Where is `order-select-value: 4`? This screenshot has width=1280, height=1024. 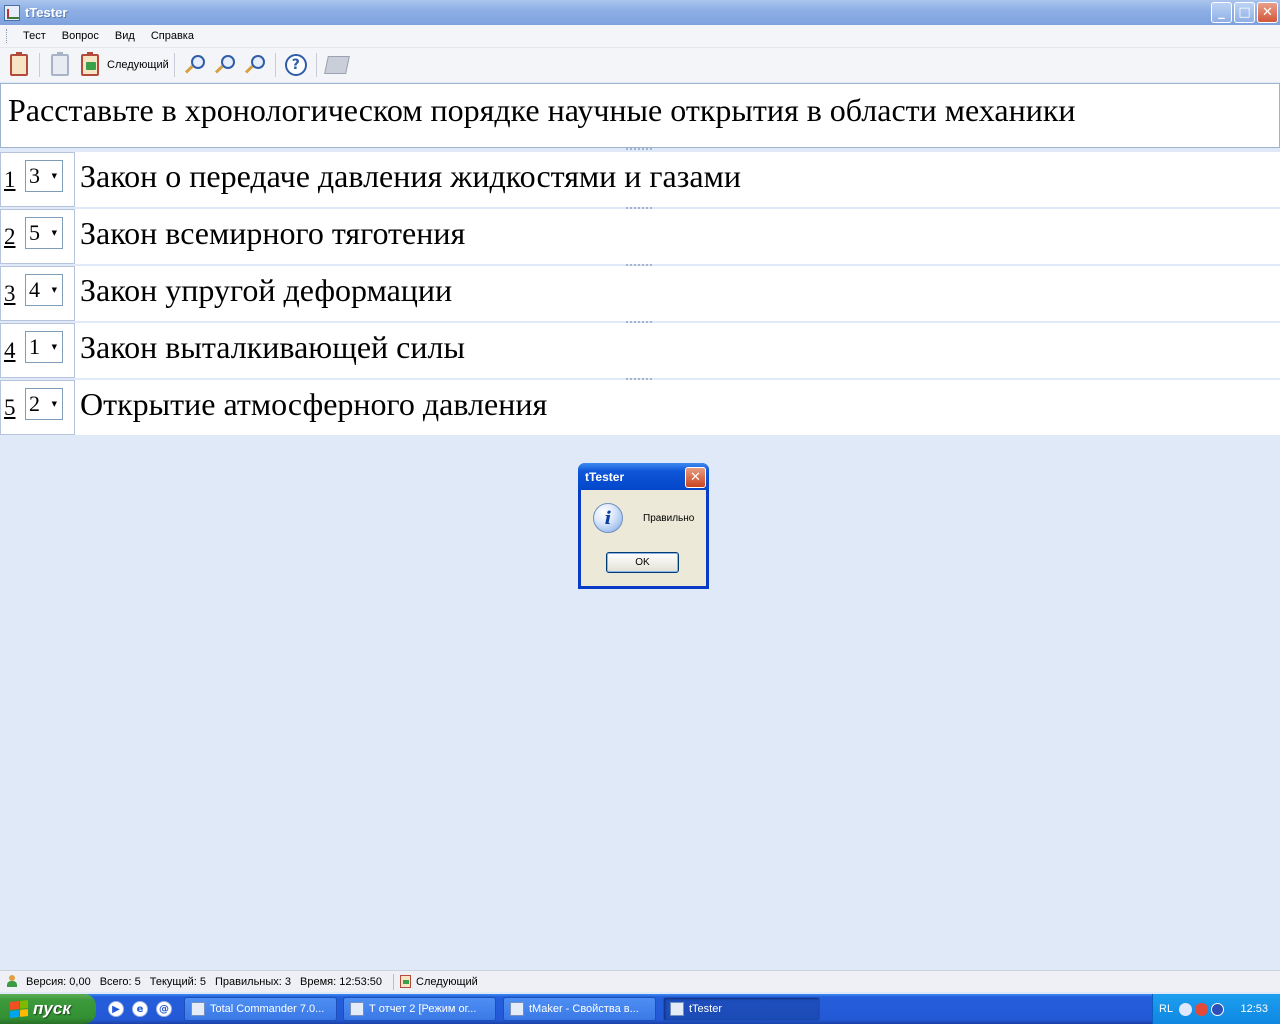
order-select-value: 4 is located at coordinates (34, 289).